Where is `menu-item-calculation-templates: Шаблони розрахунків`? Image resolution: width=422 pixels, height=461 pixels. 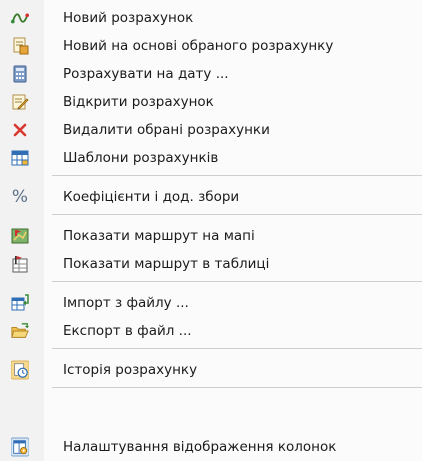 menu-item-calculation-templates: Шаблони розрахунків is located at coordinates (211, 158).